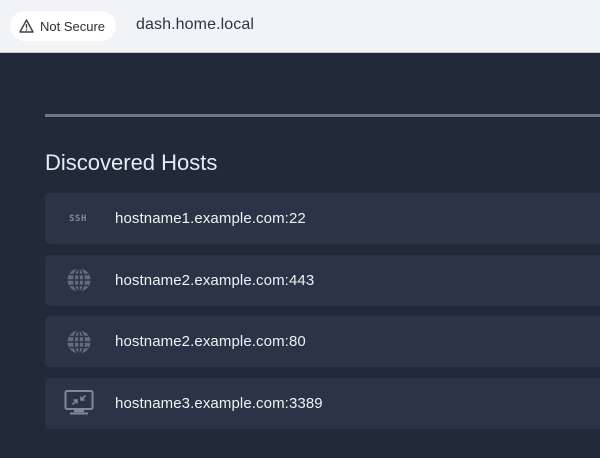 This screenshot has width=600, height=458. I want to click on host-label: hostname3.example.com:3389, so click(219, 403).